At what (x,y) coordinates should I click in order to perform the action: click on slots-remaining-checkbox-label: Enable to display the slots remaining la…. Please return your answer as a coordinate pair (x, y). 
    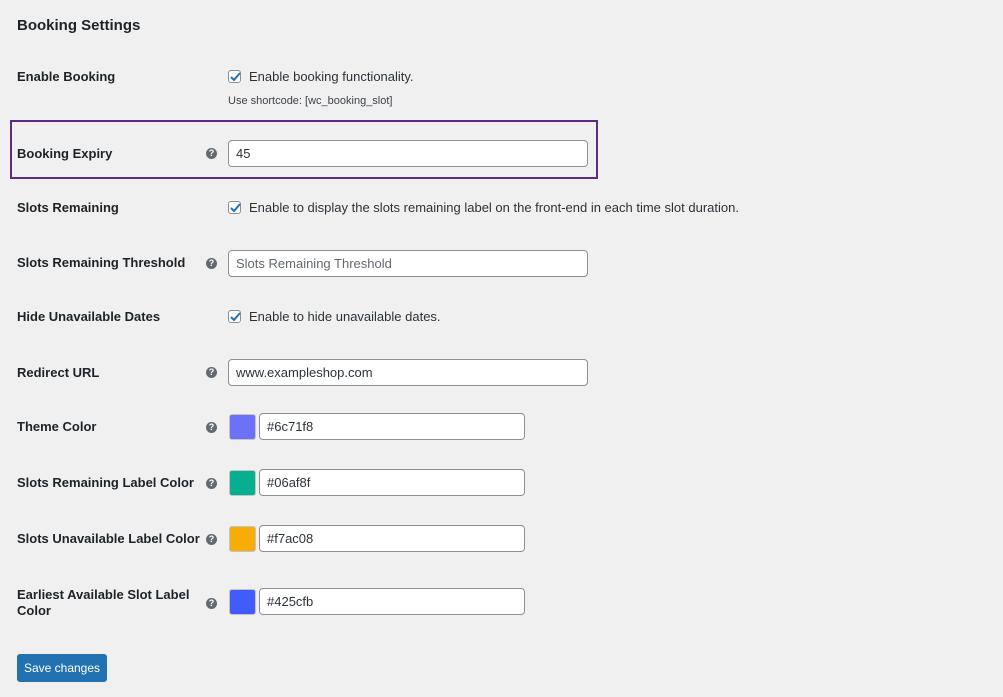
    Looking at the image, I should click on (494, 208).